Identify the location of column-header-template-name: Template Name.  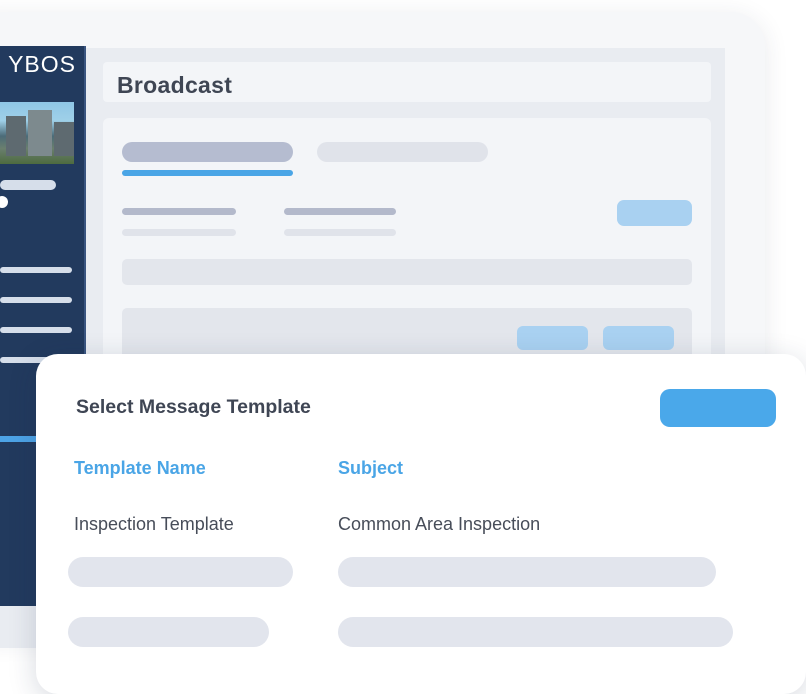
(140, 468).